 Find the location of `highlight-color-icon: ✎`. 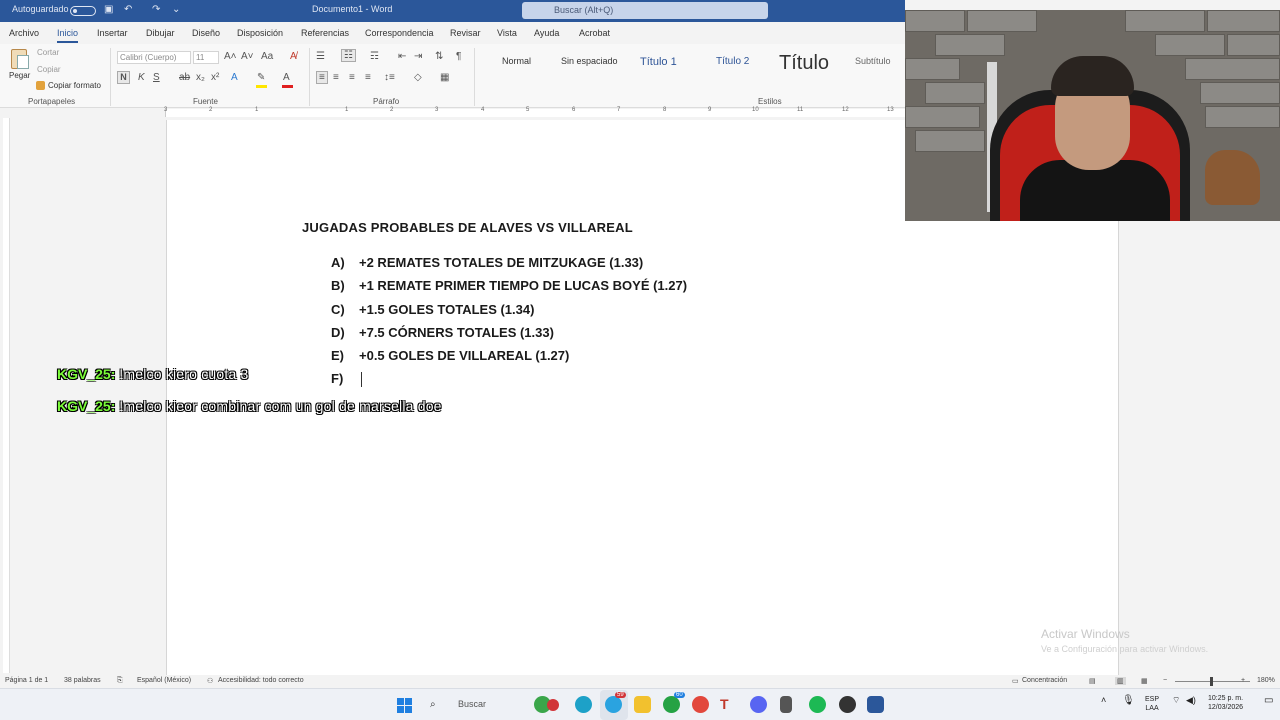

highlight-color-icon: ✎ is located at coordinates (261, 77).